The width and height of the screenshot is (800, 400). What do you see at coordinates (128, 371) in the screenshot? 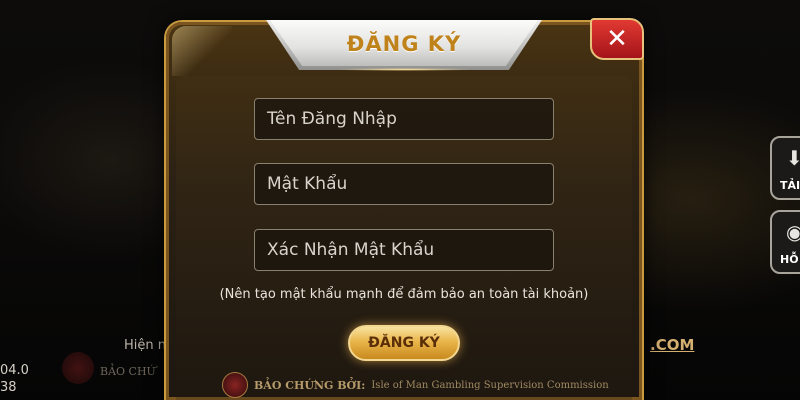
I see `background-certification-text: BẢO CHỨ` at bounding box center [128, 371].